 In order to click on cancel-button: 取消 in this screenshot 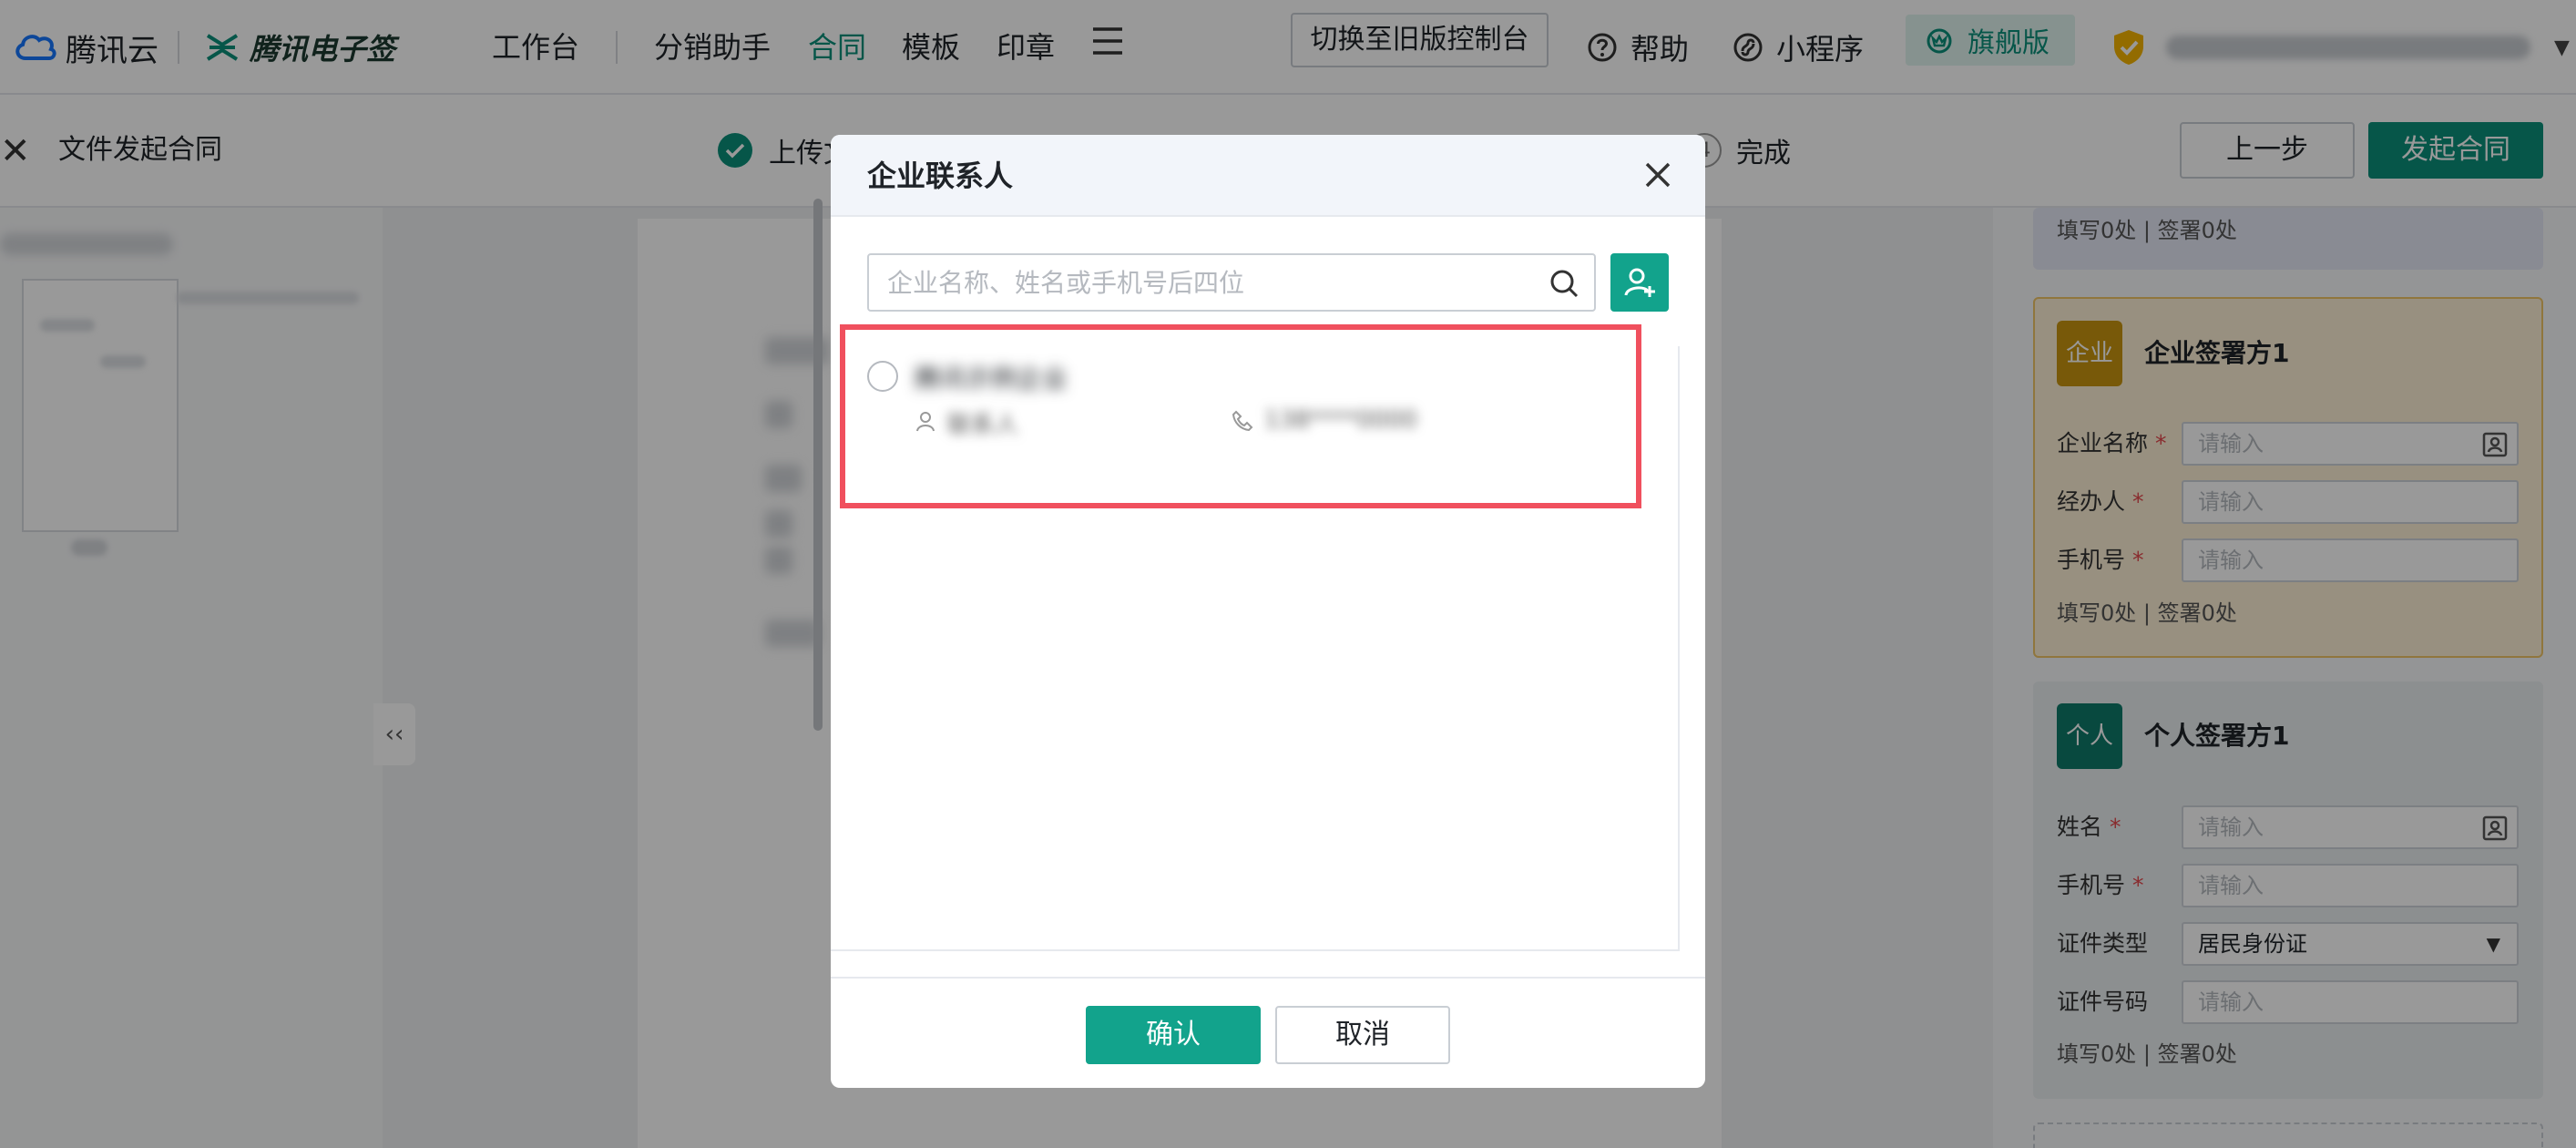, I will do `click(1362, 1035)`.